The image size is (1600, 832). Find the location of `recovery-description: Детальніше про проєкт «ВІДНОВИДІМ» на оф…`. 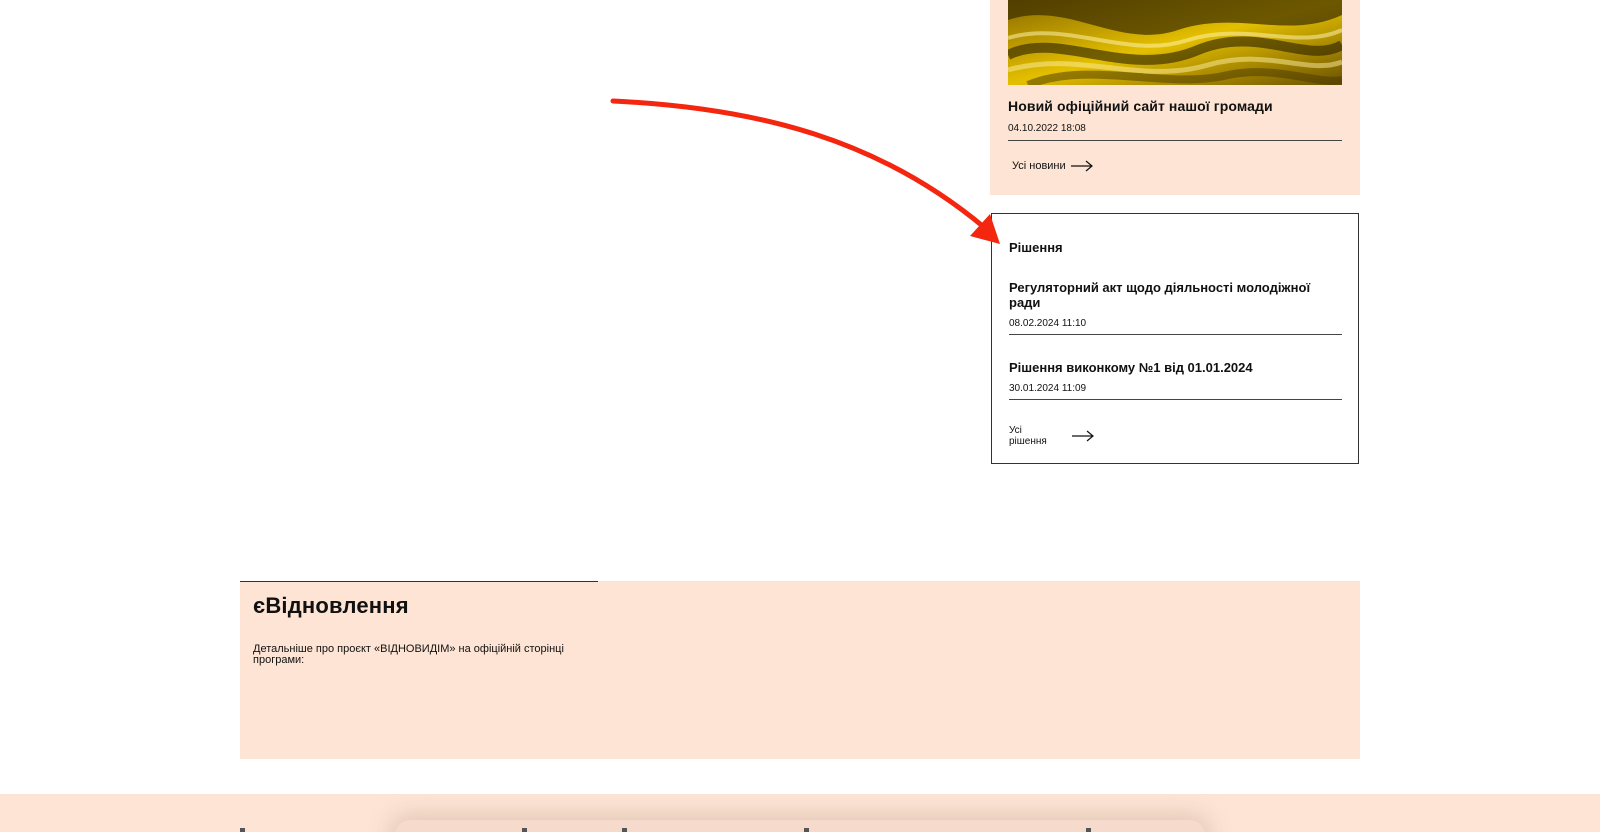

recovery-description: Детальніше про проєкт «ВІДНОВИДІМ» на оф… is located at coordinates (408, 654).